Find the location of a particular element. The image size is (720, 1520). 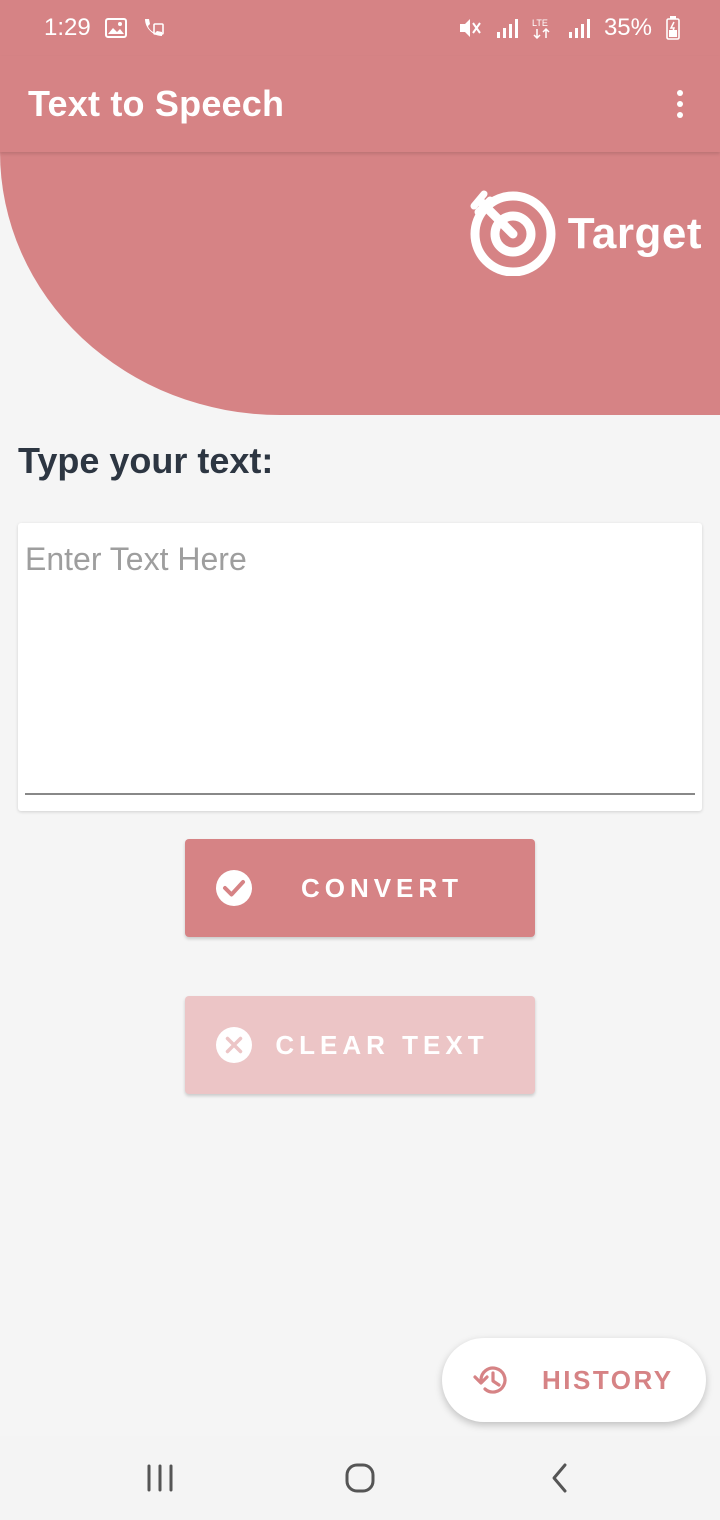

x-circle-icon is located at coordinates (234, 1045).